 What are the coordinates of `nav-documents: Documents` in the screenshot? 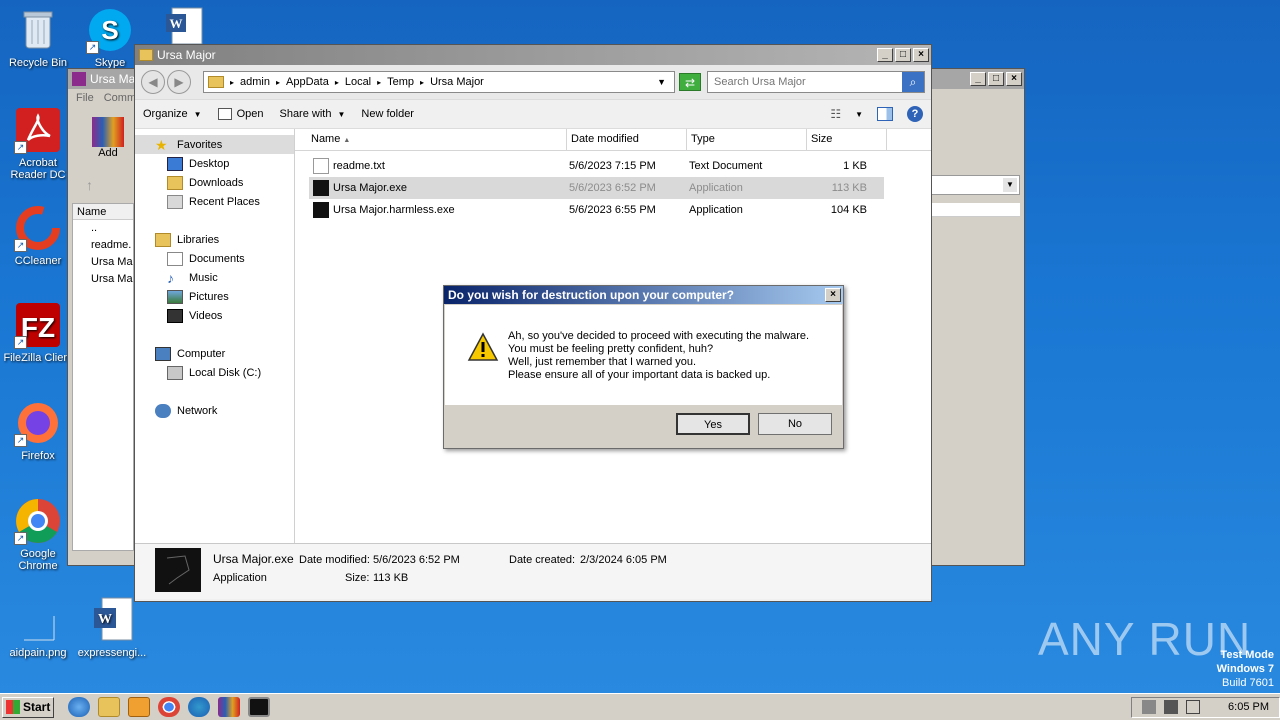 It's located at (214, 258).